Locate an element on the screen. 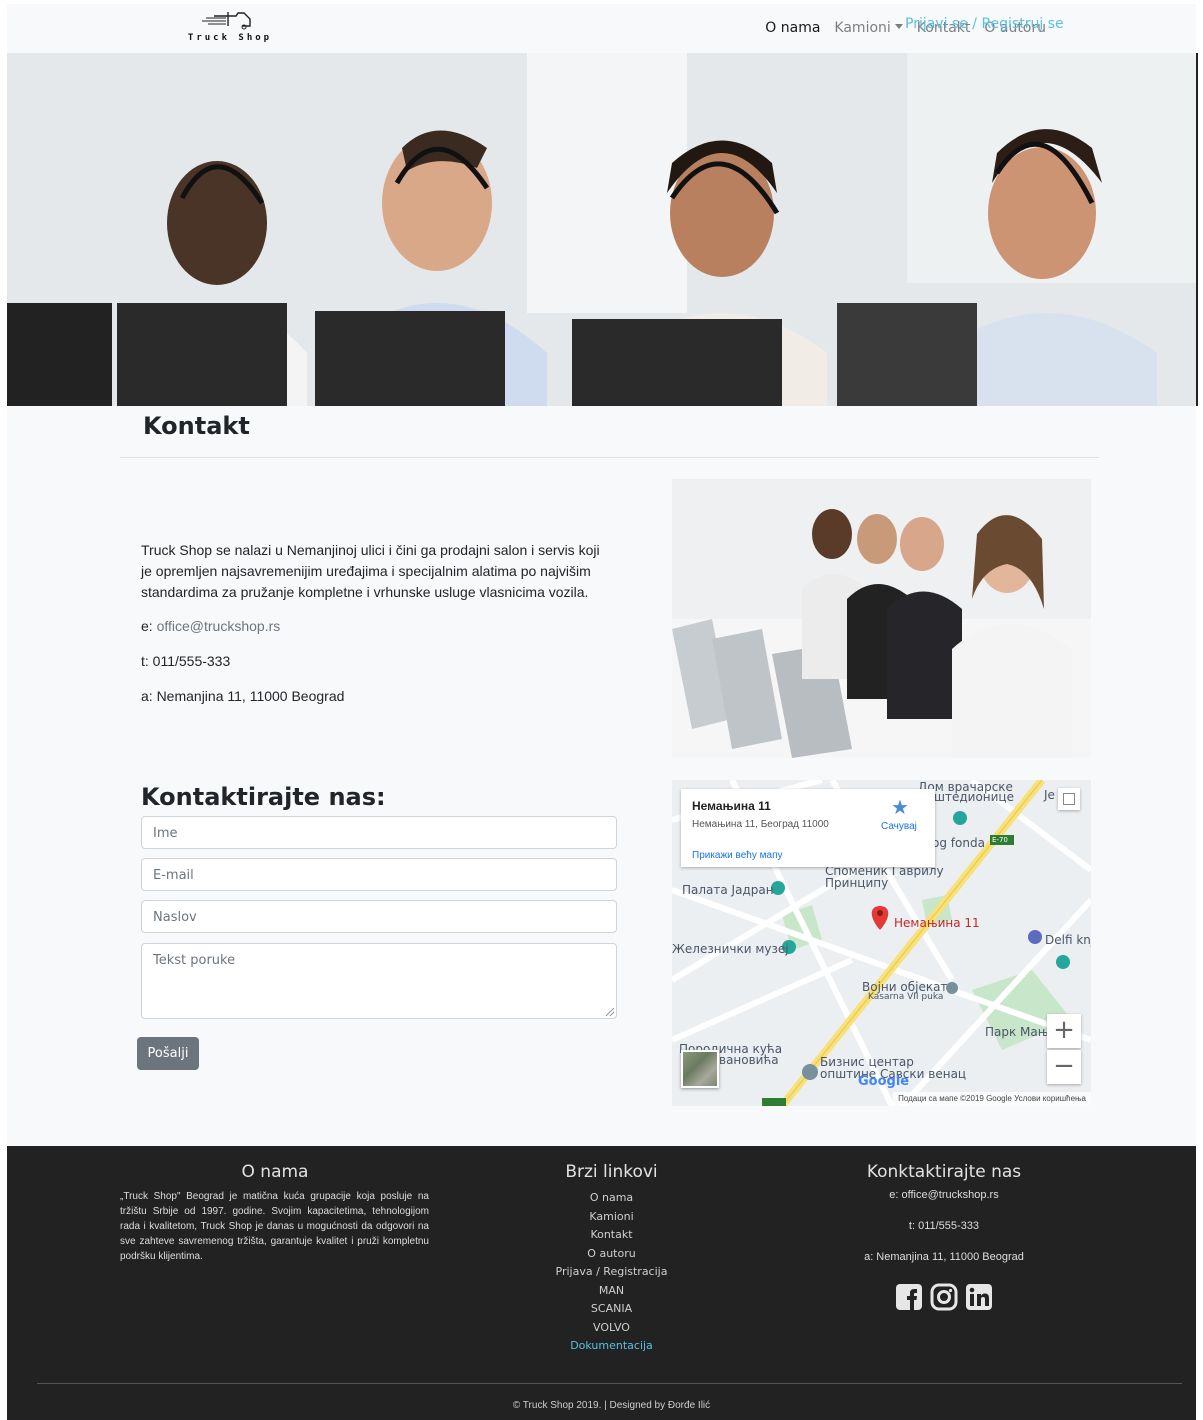 The height and width of the screenshot is (1420, 1203). footer-contact-email: e: office@truckshop.rs is located at coordinates (944, 1195).